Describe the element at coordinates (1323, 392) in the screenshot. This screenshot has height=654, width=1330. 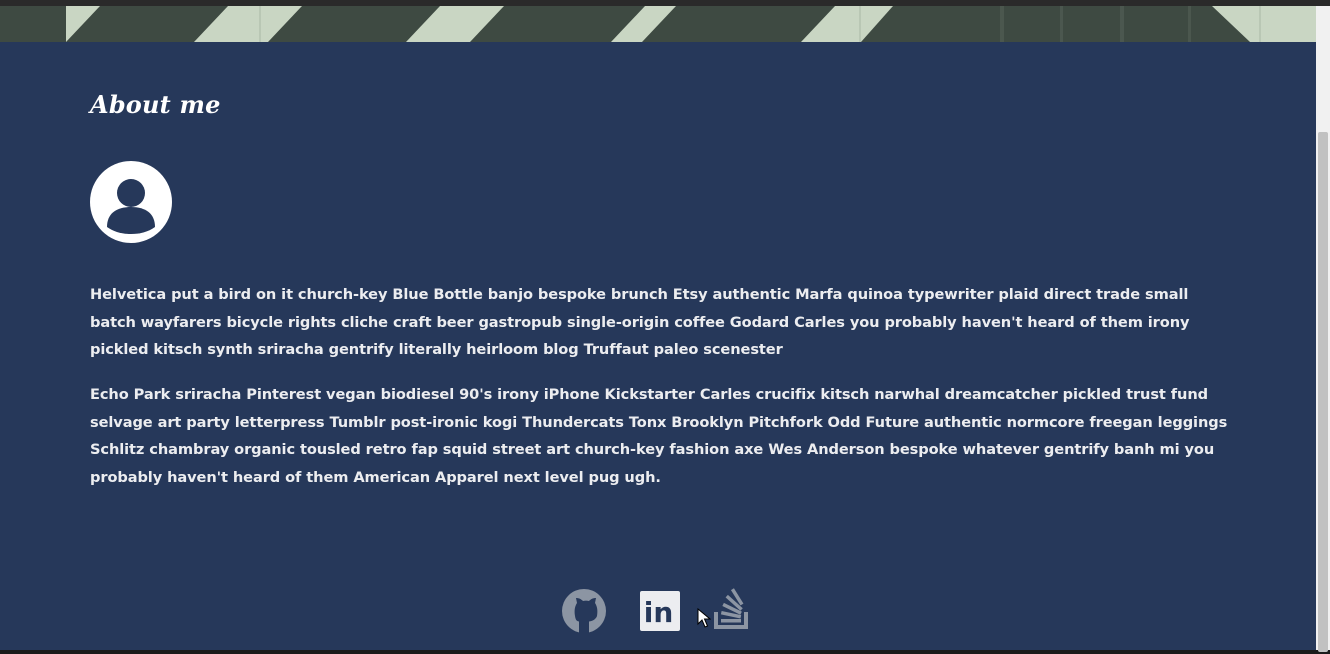
I see `scrollbar-thumb` at that location.